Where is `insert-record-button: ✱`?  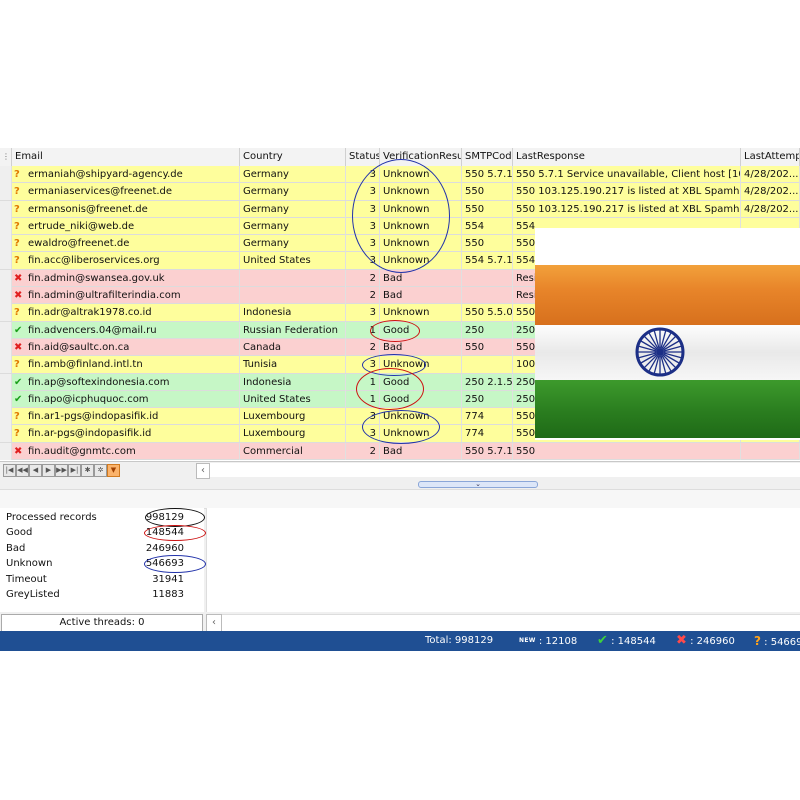 insert-record-button: ✱ is located at coordinates (87, 470).